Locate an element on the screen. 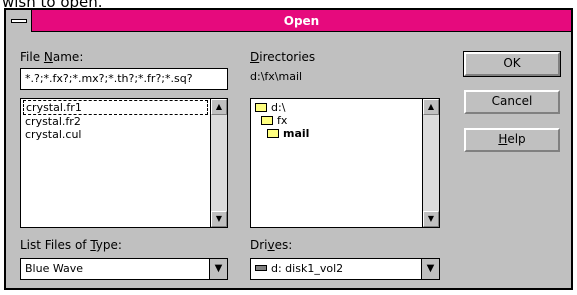 The image size is (577, 295). drive-icon is located at coordinates (261, 268).